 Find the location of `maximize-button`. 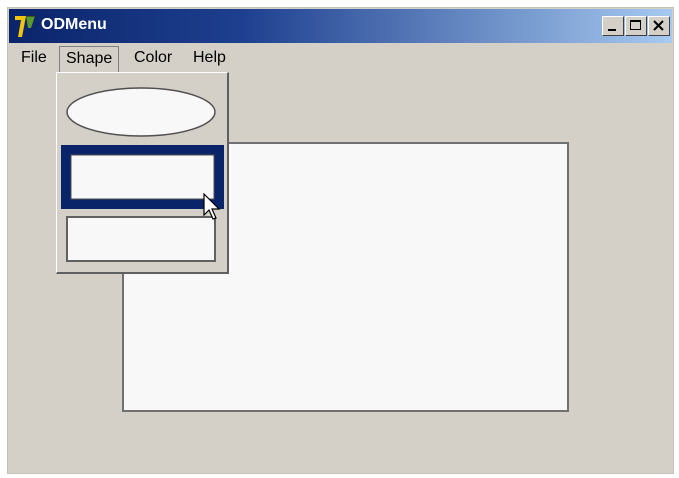

maximize-button is located at coordinates (636, 26).